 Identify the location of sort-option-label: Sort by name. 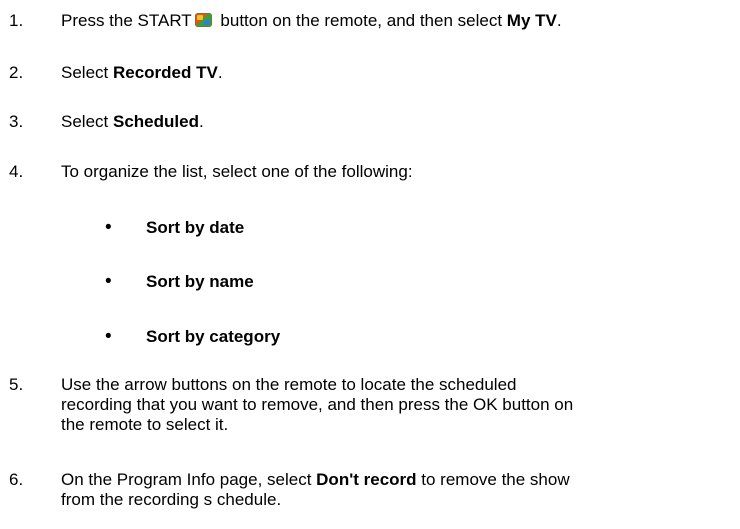
(200, 281).